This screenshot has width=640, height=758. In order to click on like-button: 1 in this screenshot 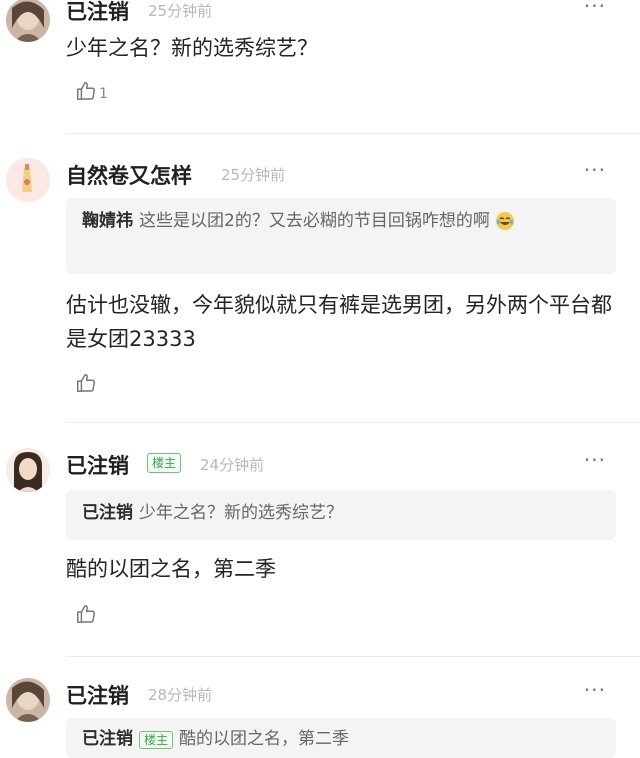, I will do `click(91, 91)`.